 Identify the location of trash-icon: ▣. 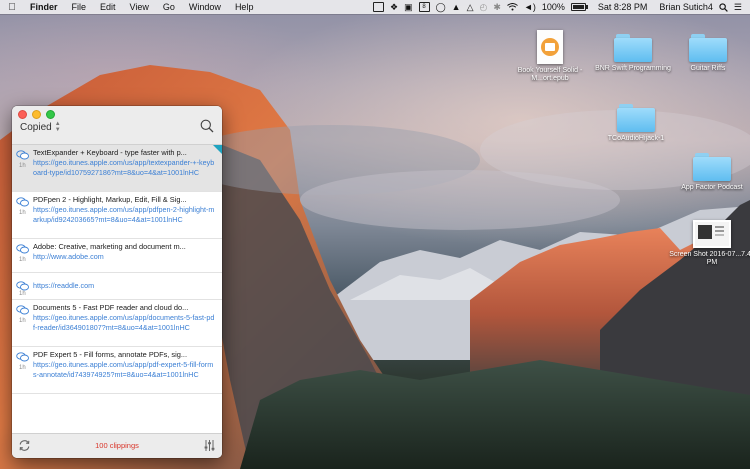
(408, 7).